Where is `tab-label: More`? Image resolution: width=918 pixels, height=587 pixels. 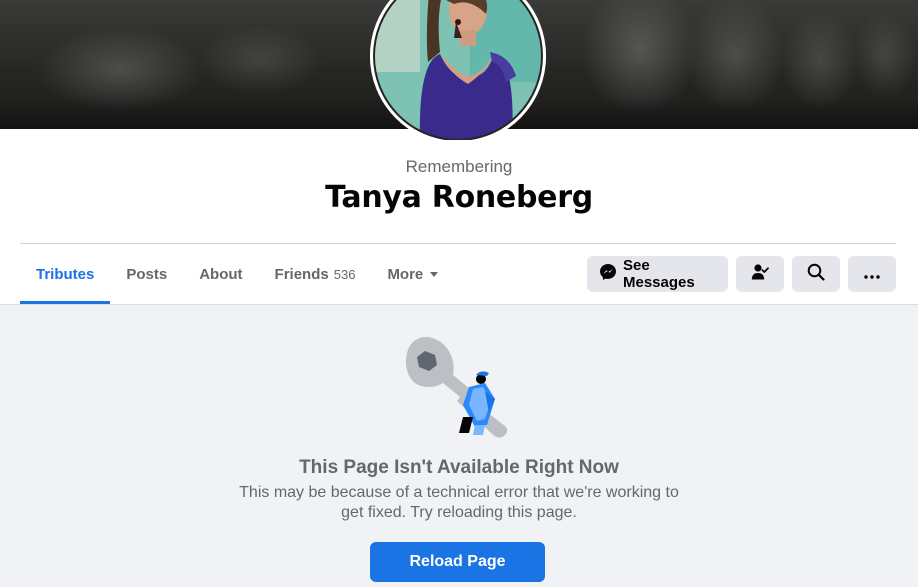
tab-label: More is located at coordinates (405, 274).